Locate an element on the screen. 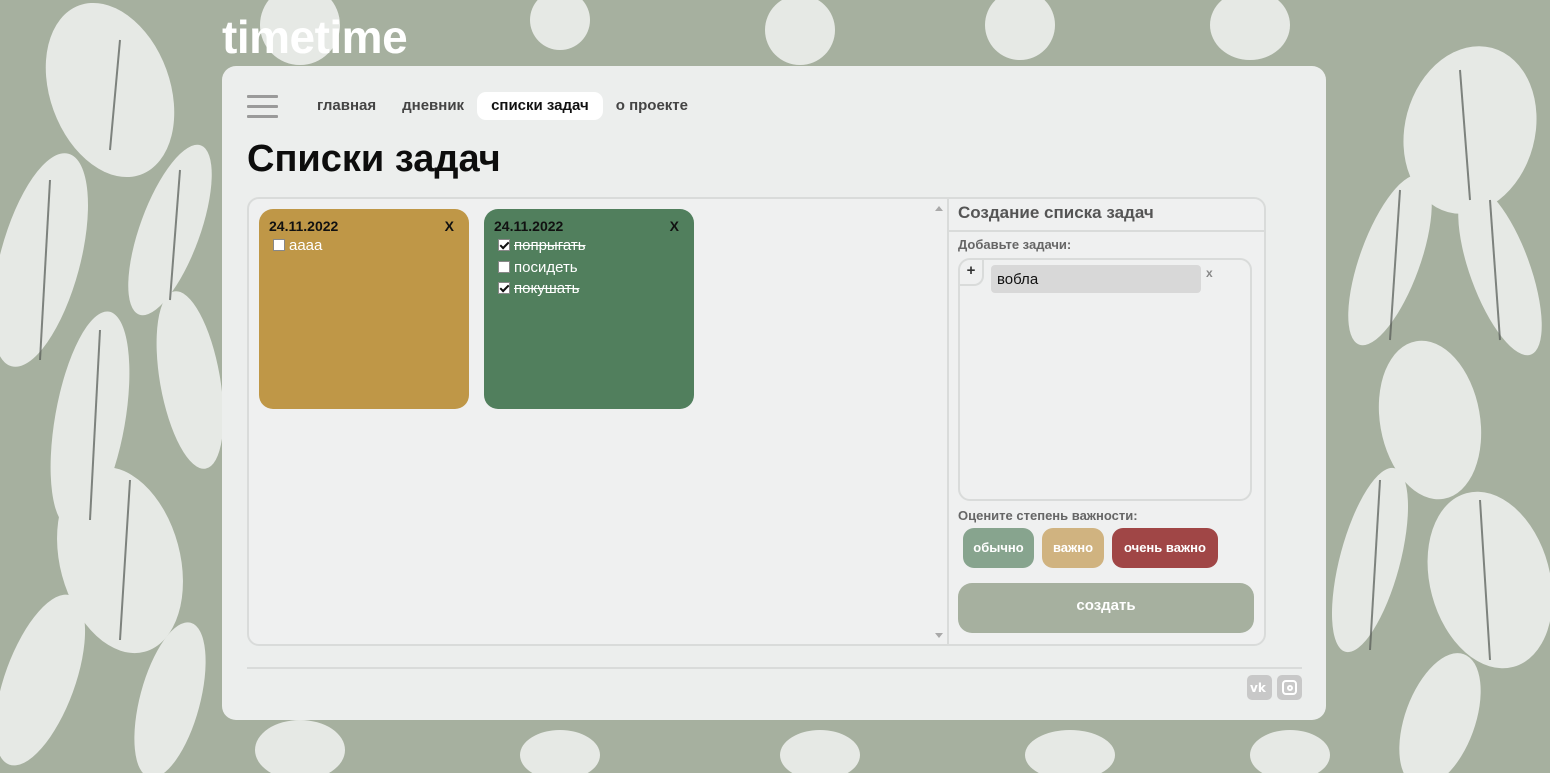 This screenshot has height=773, width=1550. task-item: посидеть is located at coordinates (538, 267).